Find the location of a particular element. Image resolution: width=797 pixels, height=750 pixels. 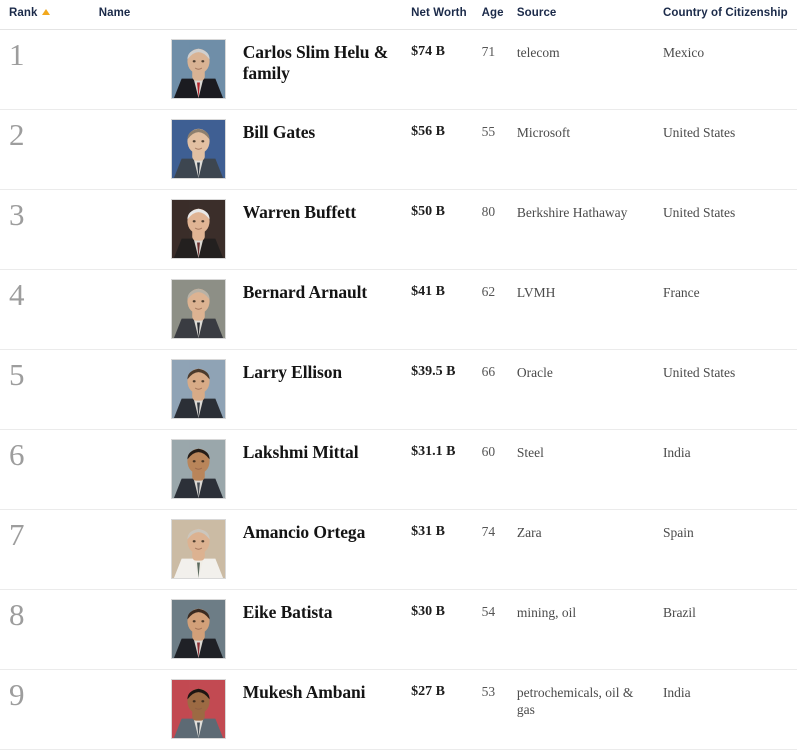

cell-net-worth: $39.5 B is located at coordinates (446, 389).